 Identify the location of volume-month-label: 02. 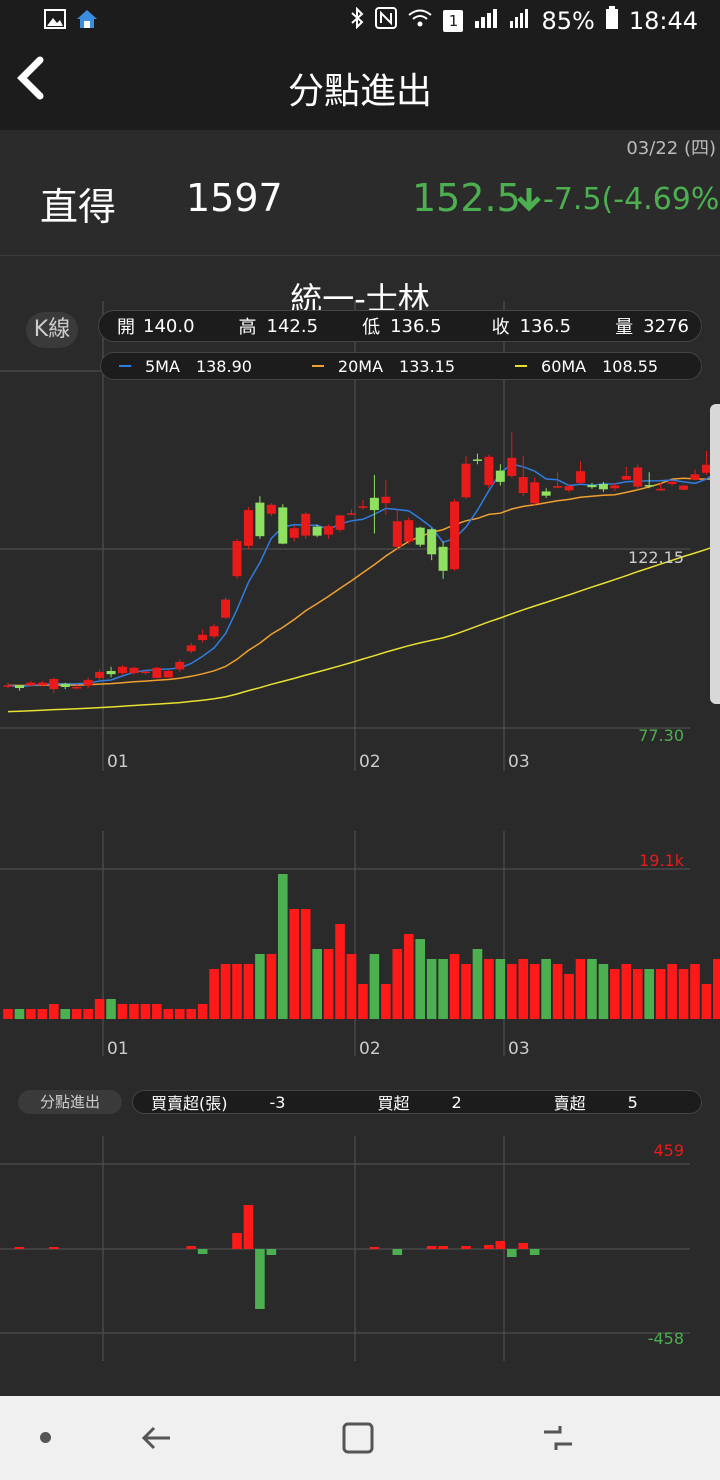
(370, 1049).